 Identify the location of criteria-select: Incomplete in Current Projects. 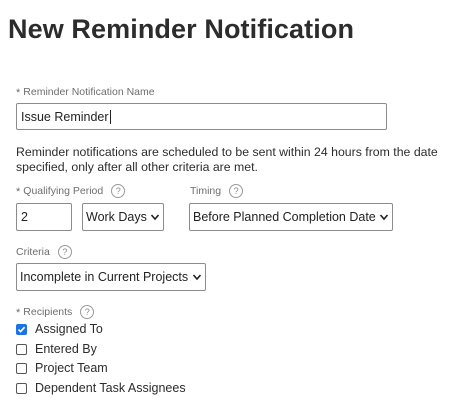
(111, 277).